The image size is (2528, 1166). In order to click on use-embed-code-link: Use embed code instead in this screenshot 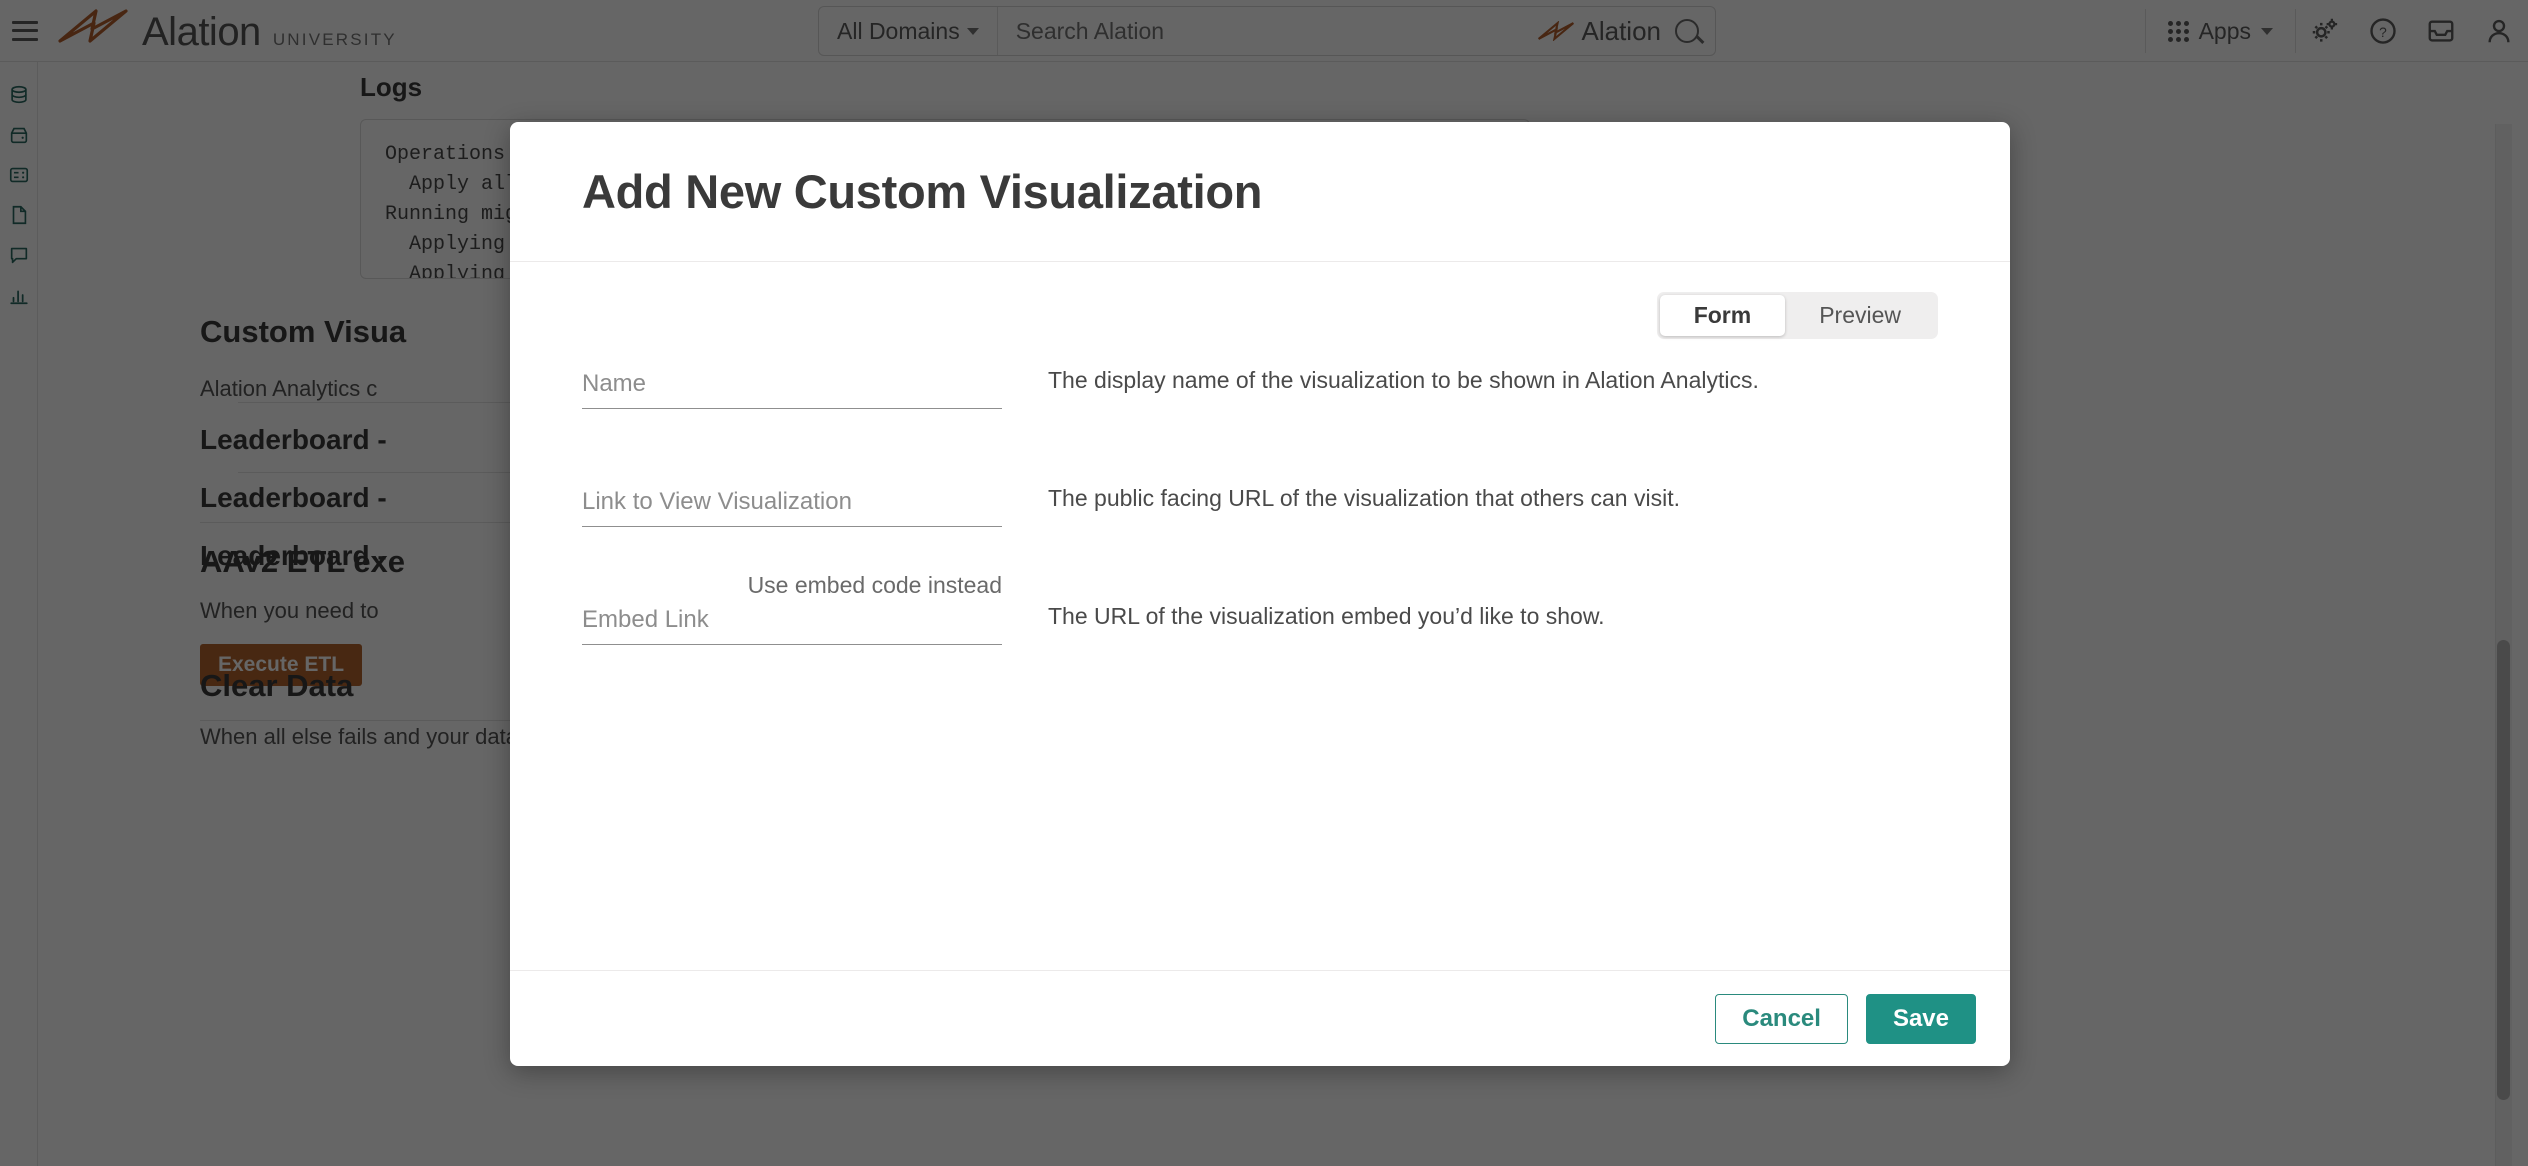, I will do `click(875, 585)`.